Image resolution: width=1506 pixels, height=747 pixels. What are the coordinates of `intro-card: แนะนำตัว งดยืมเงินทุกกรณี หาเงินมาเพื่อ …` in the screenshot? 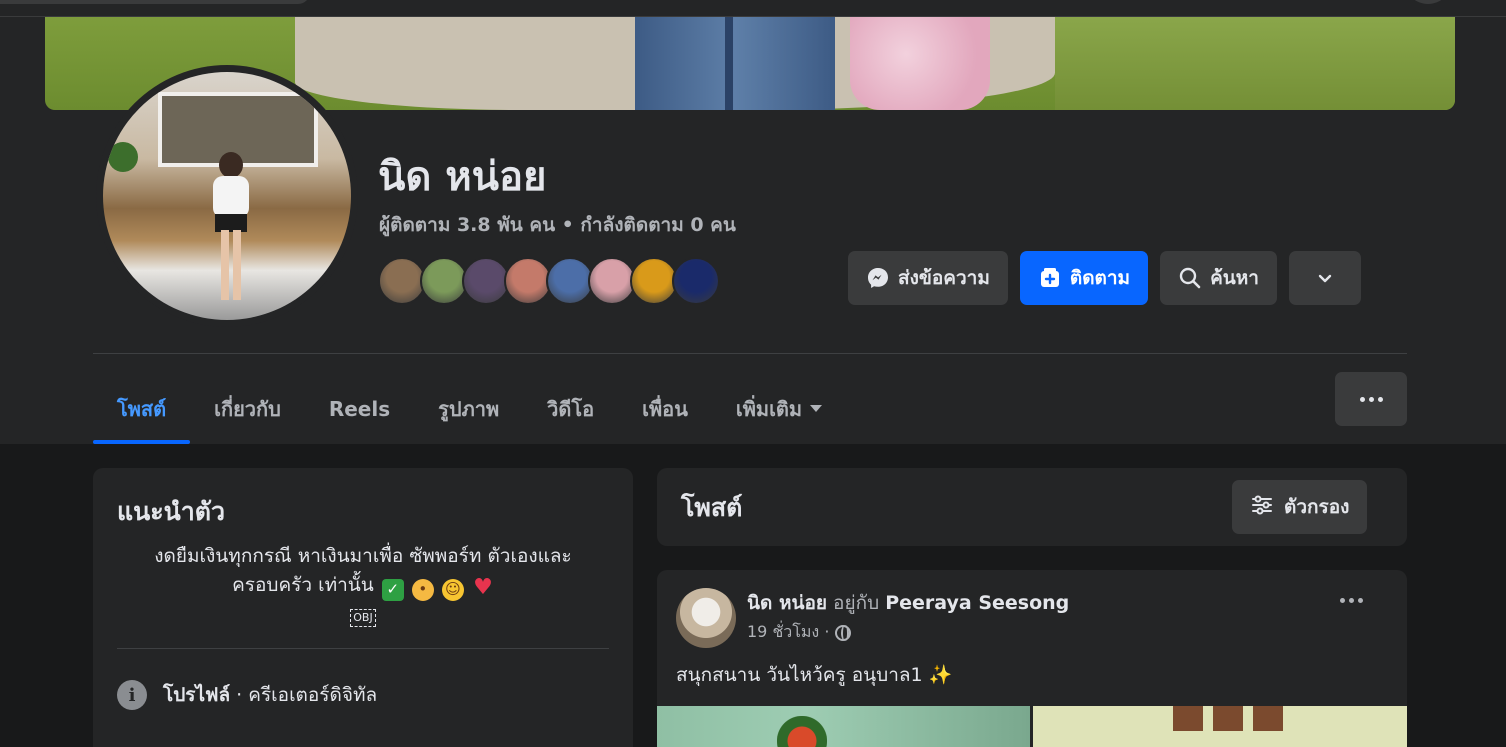 It's located at (363, 607).